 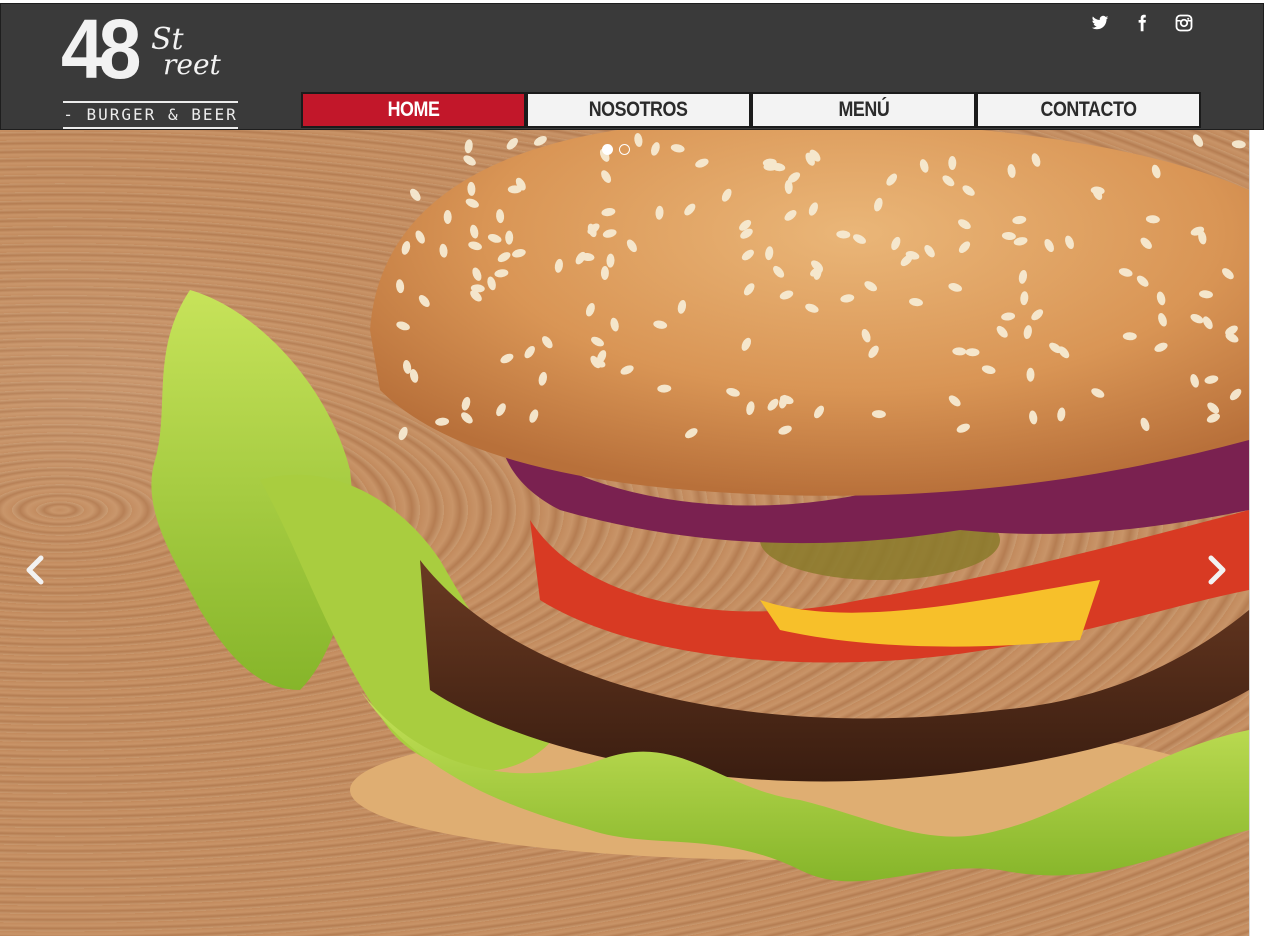 What do you see at coordinates (1217, 570) in the screenshot?
I see `chevron-right-icon` at bounding box center [1217, 570].